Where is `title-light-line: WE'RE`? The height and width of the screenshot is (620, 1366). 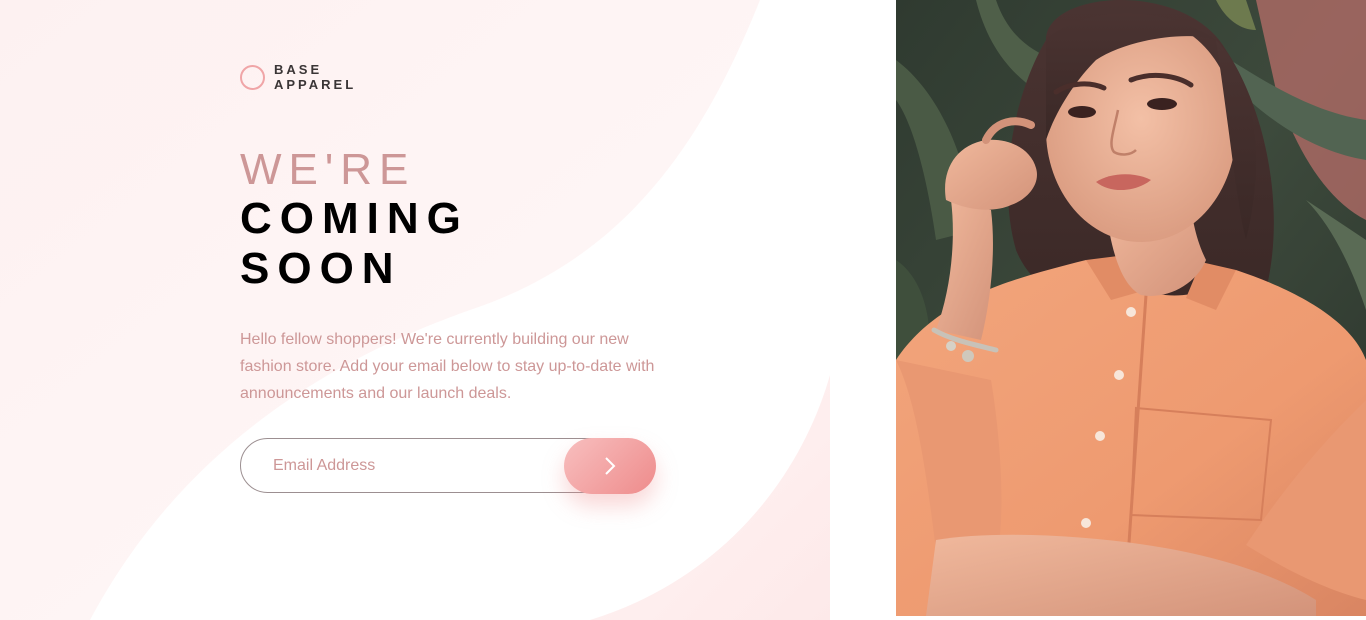 title-light-line: WE'RE is located at coordinates (328, 169).